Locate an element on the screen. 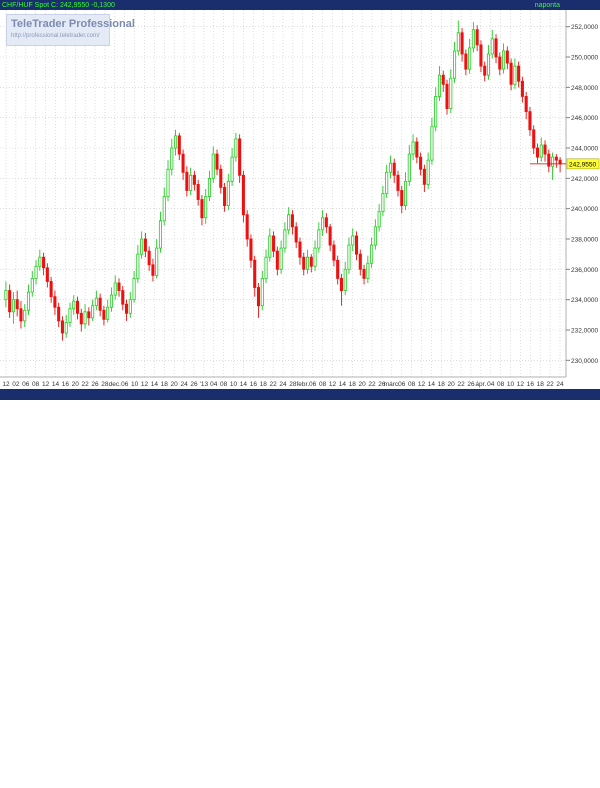 The width and height of the screenshot is (600, 788). x-tick-label: 06 is located at coordinates (313, 384).